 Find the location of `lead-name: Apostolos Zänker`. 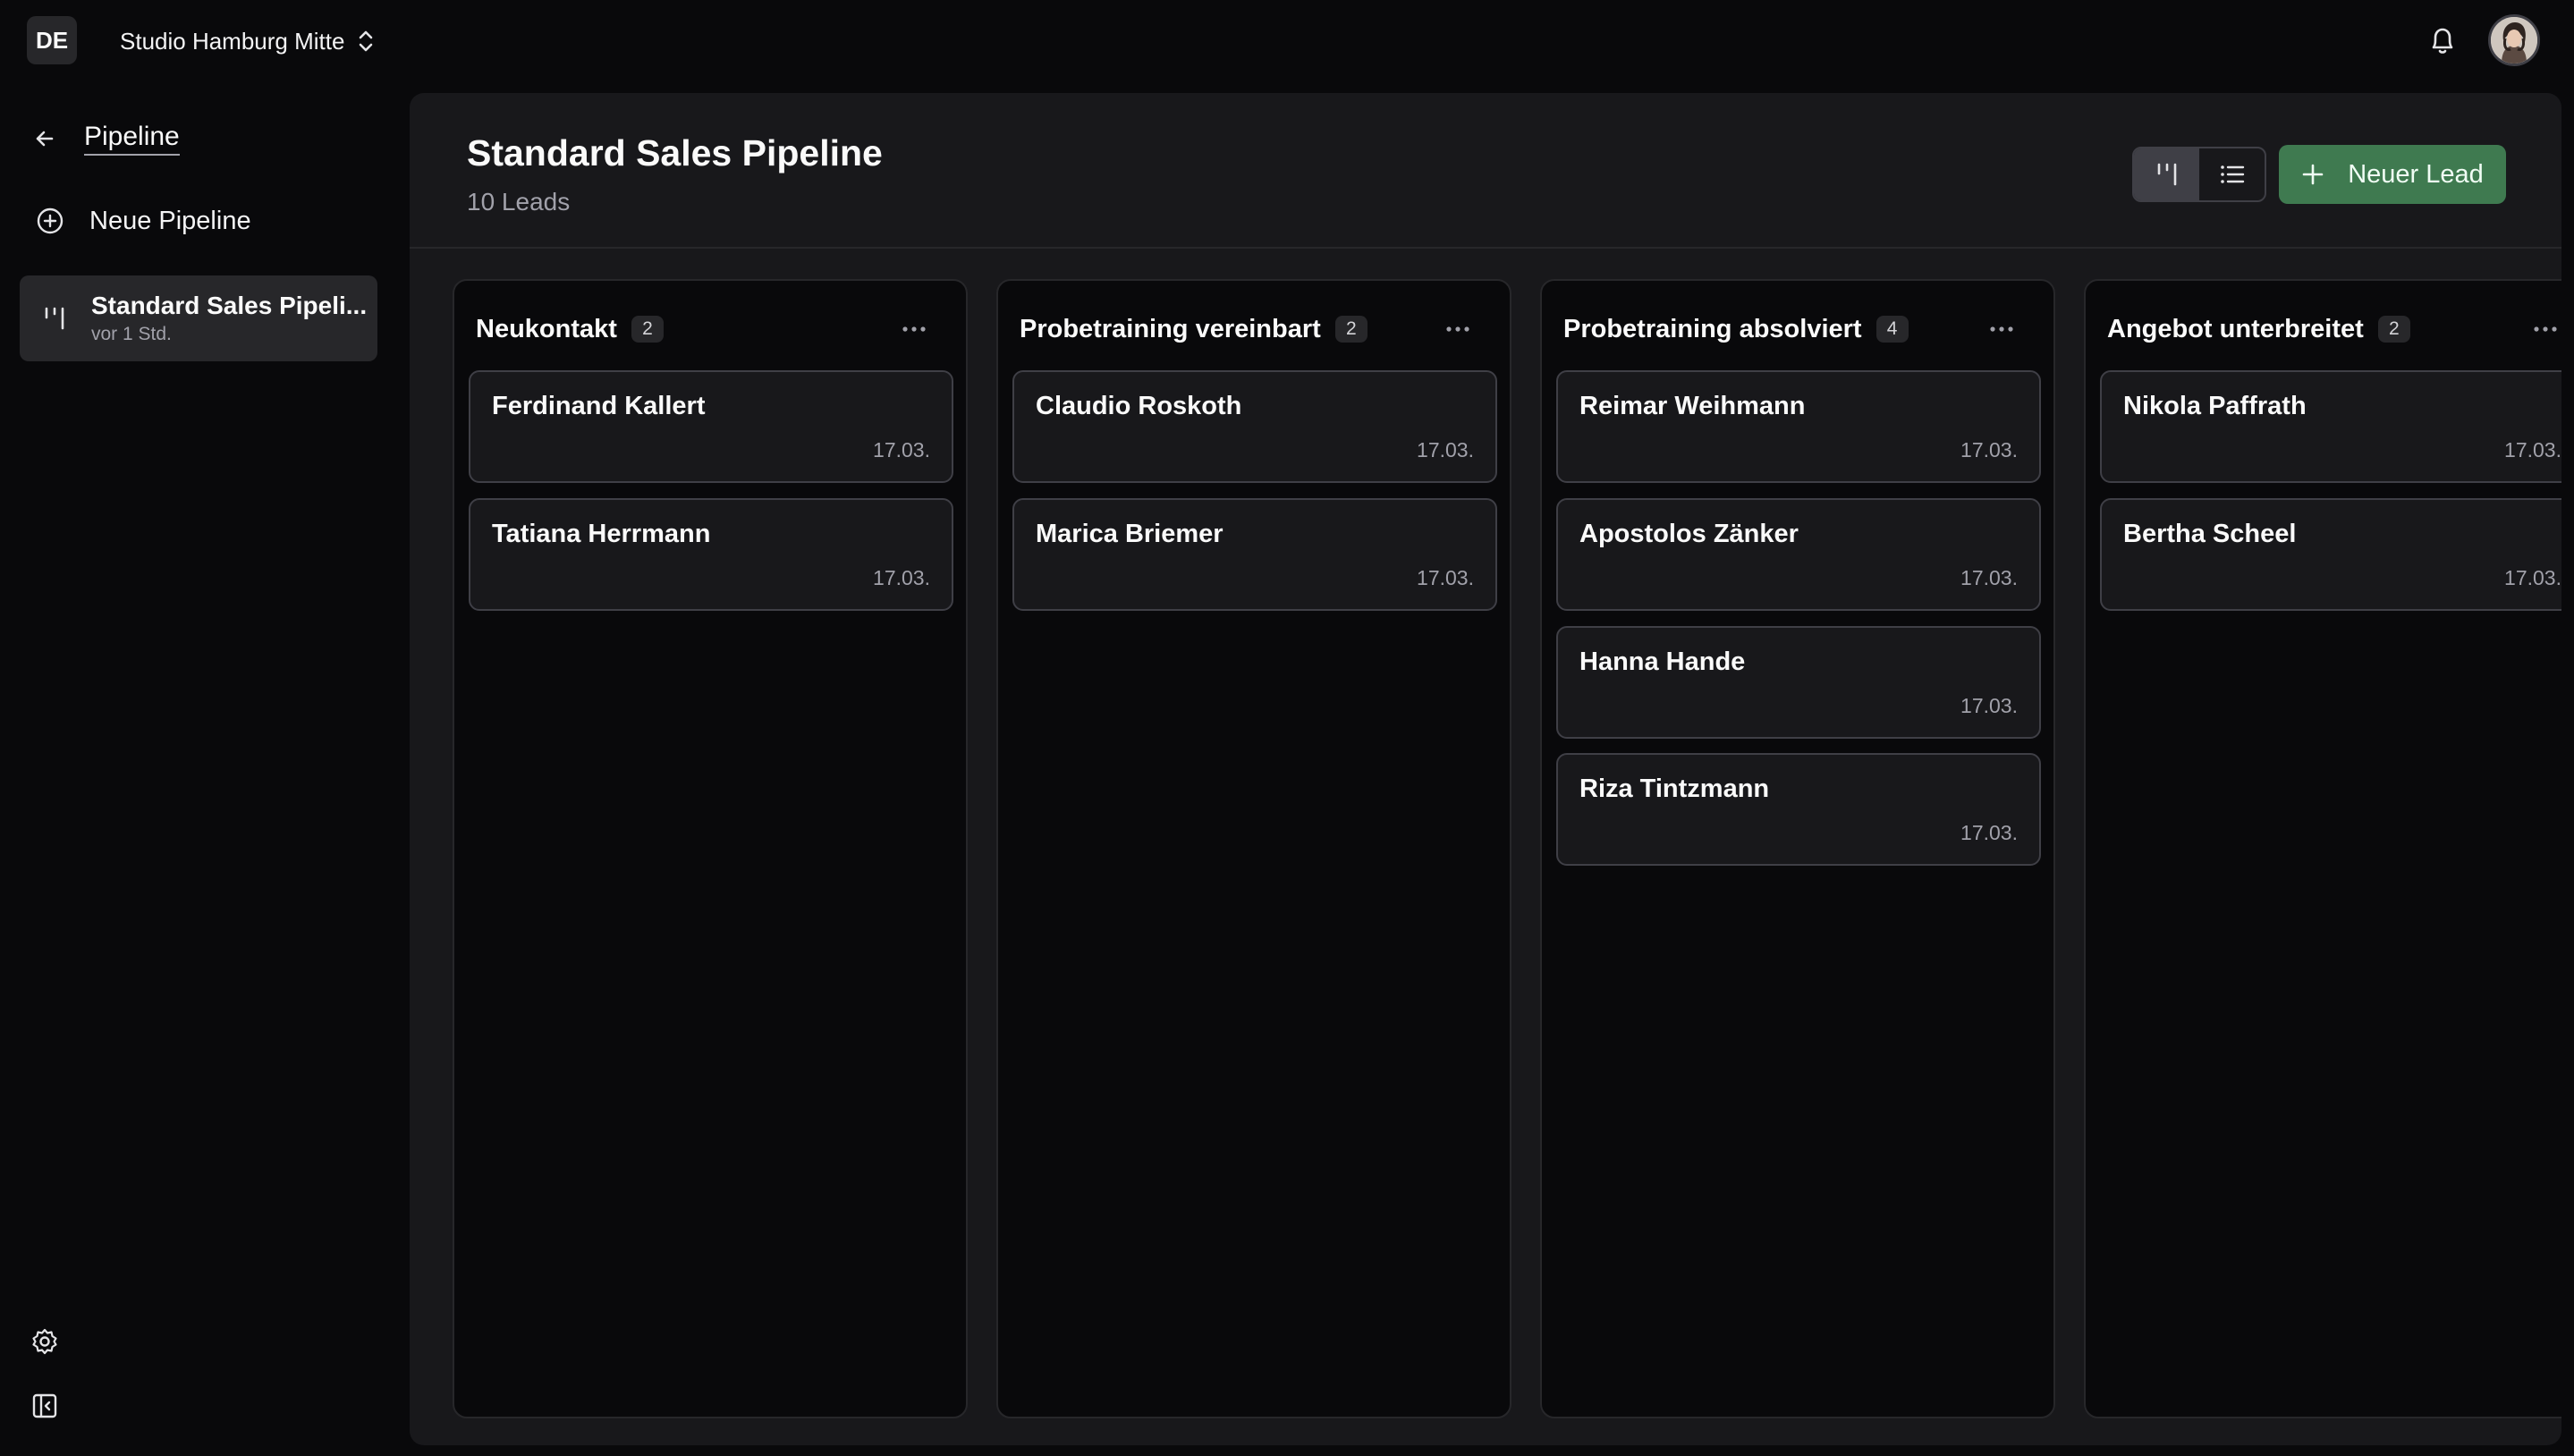

lead-name: Apostolos Zänker is located at coordinates (1689, 534).